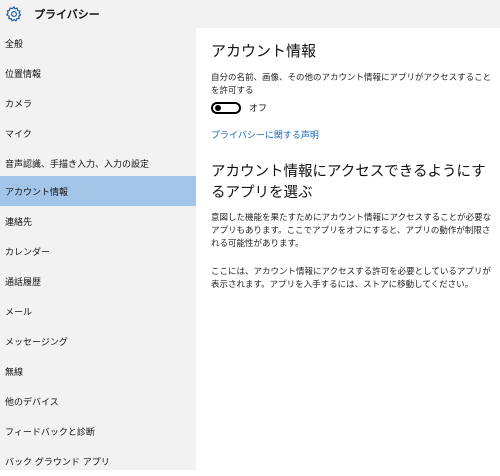  I want to click on toggle-knob, so click(218, 108).